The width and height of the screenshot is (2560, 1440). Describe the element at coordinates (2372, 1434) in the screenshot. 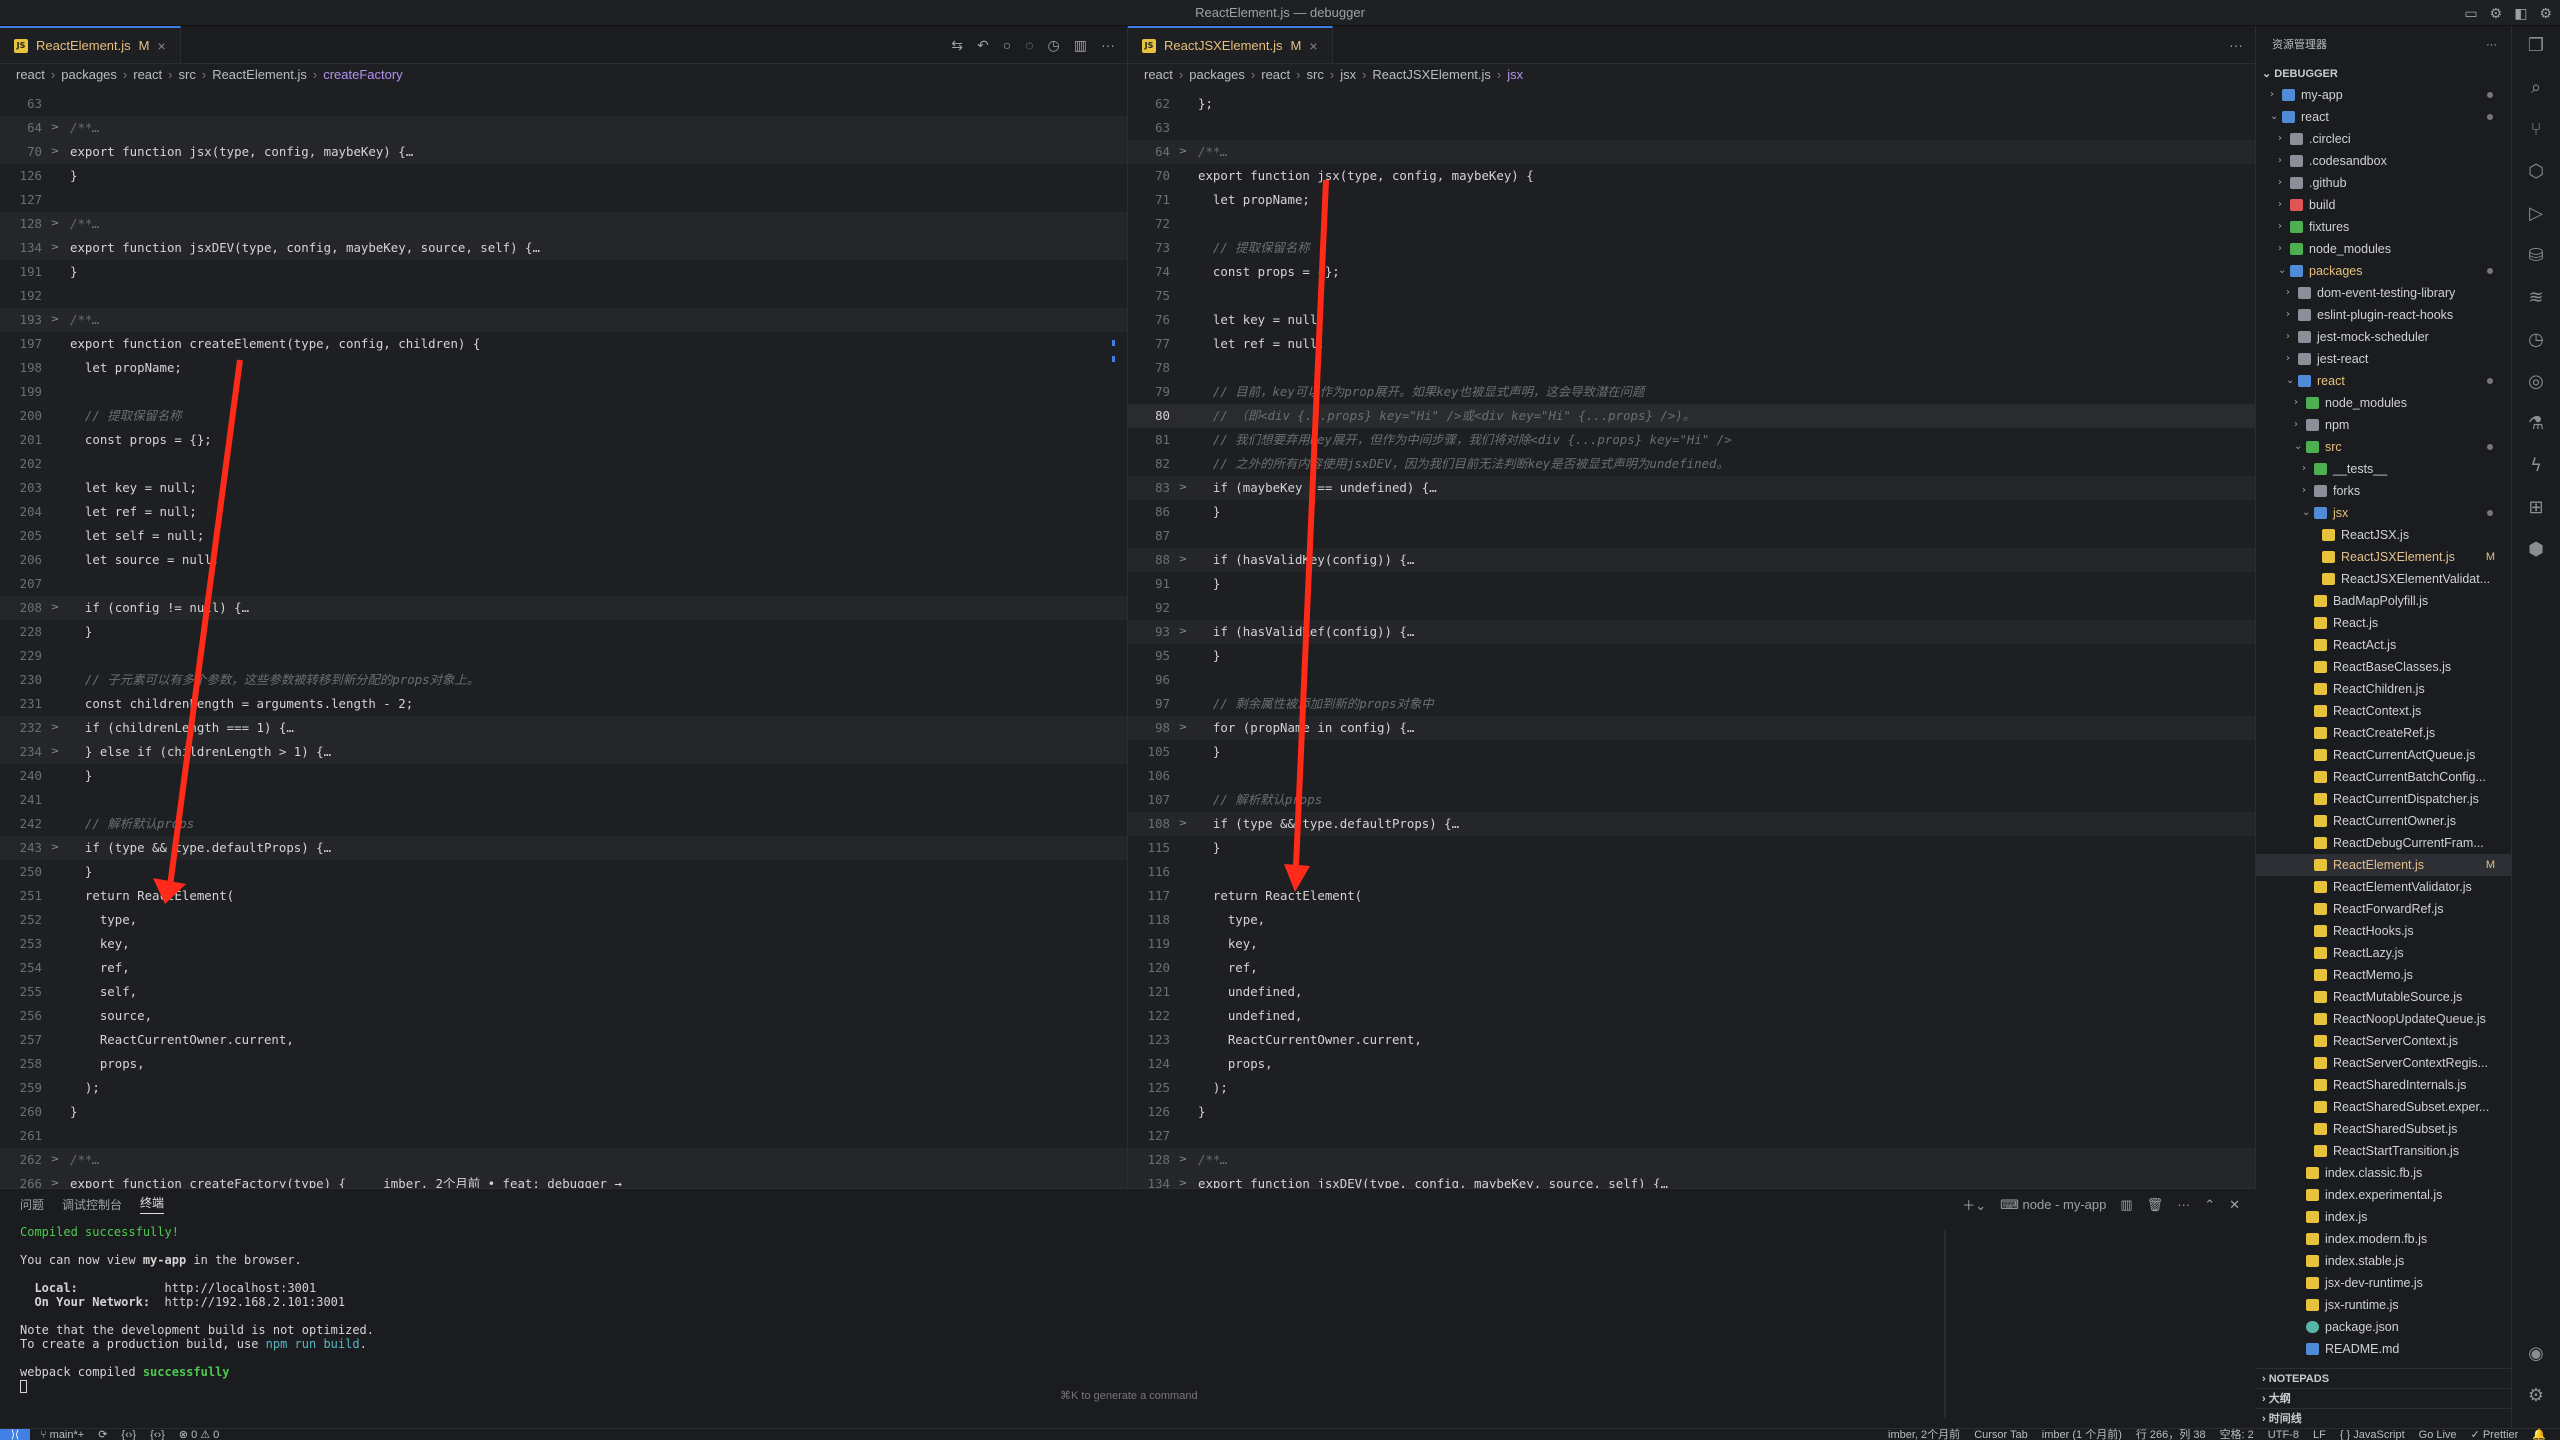

I see `language-mode: { } JavaScript` at that location.